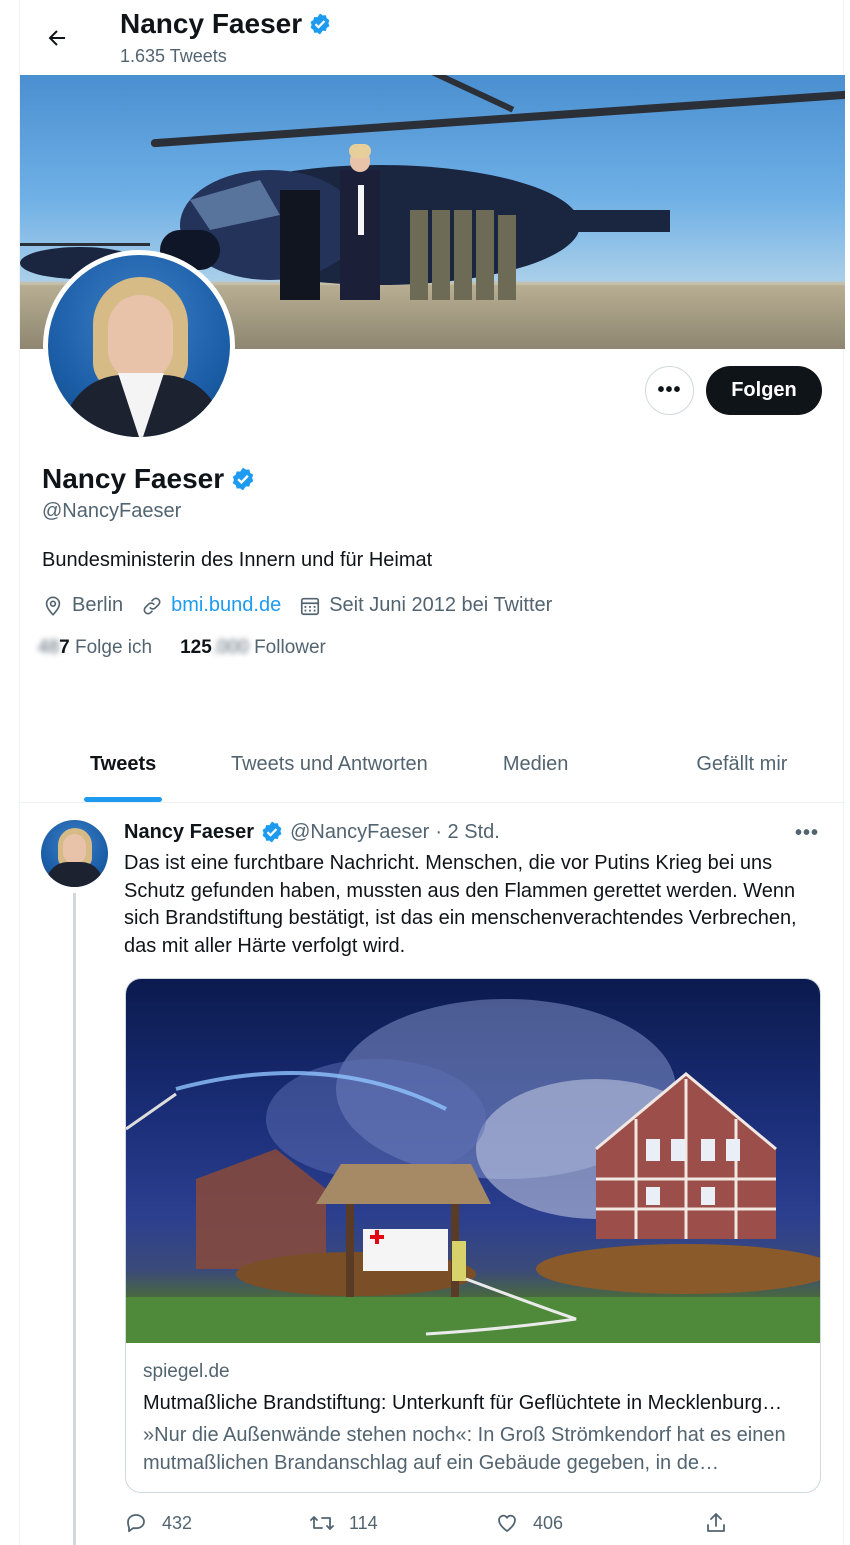  What do you see at coordinates (114, 647) in the screenshot?
I see `following-label: Folge ich` at bounding box center [114, 647].